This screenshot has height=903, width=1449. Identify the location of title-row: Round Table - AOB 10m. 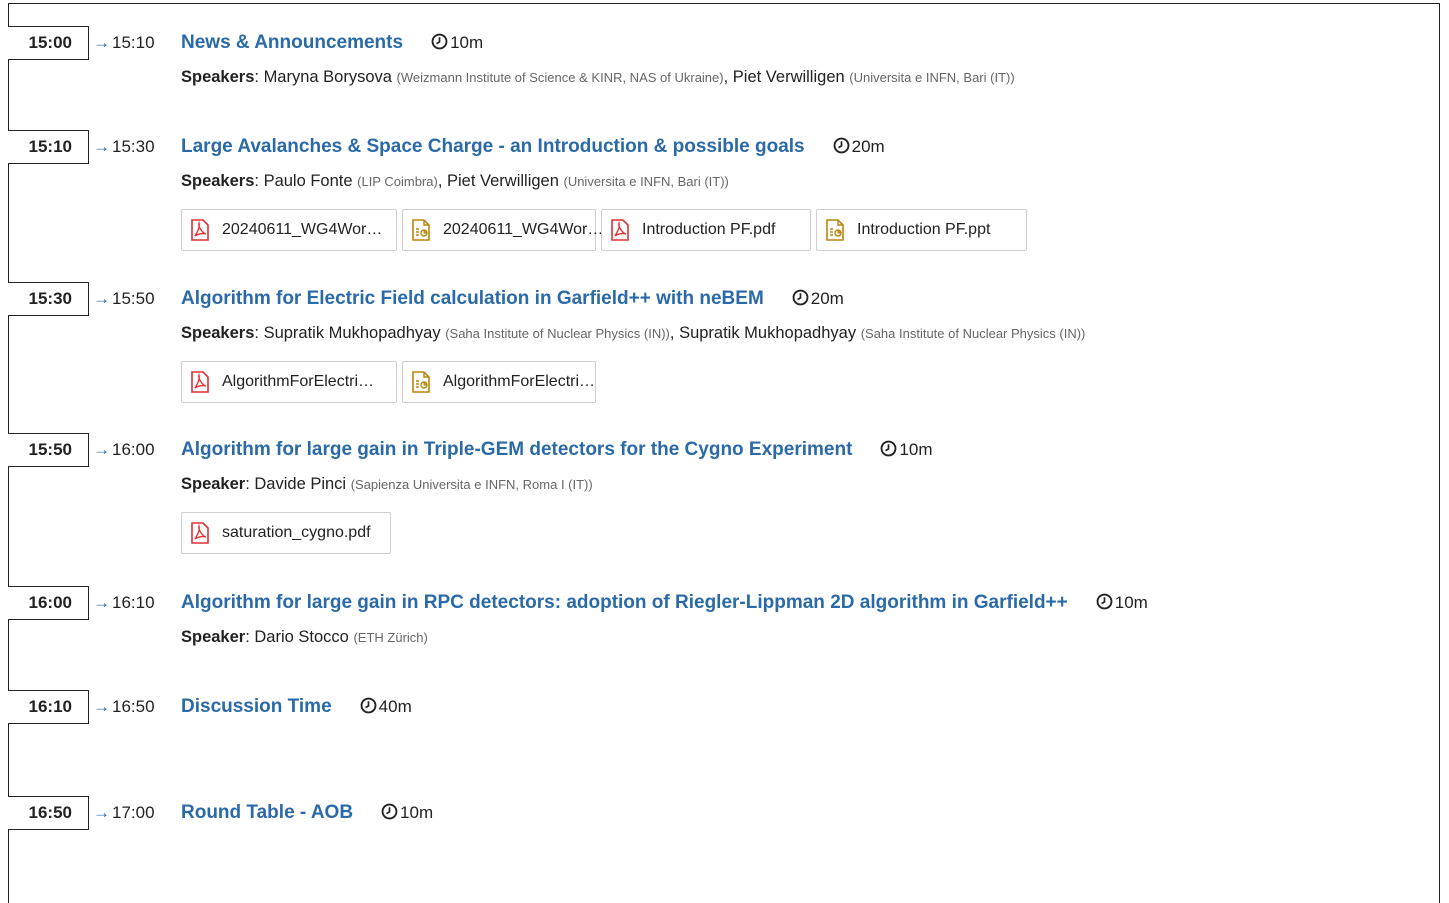
(307, 813).